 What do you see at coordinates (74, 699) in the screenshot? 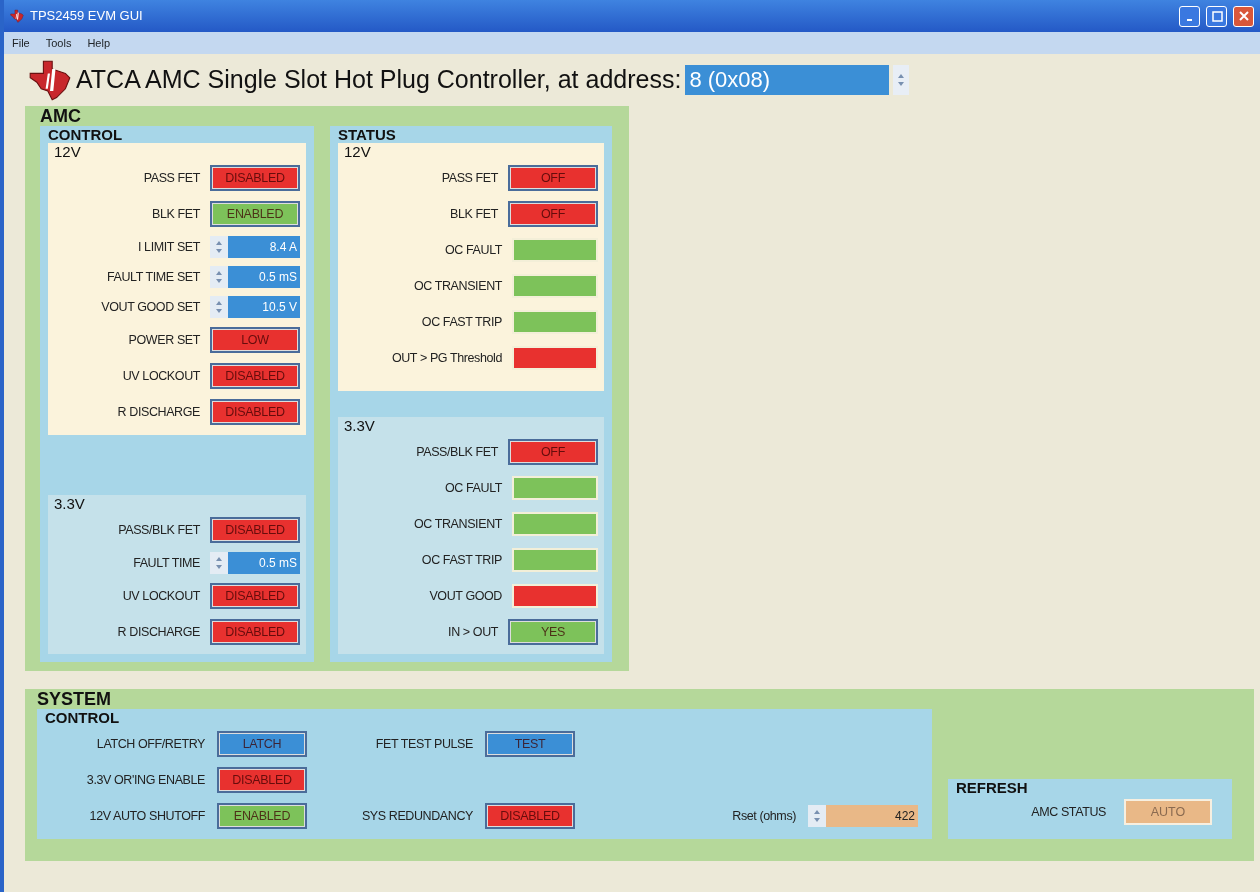
I see `panel-title: SYSTEM` at bounding box center [74, 699].